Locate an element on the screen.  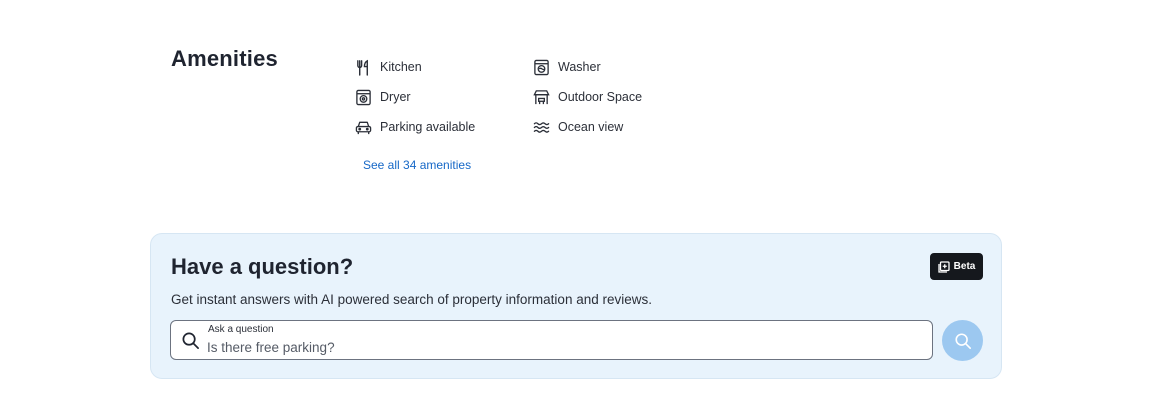
amenity-kitchen: Kitchen is located at coordinates (388, 67).